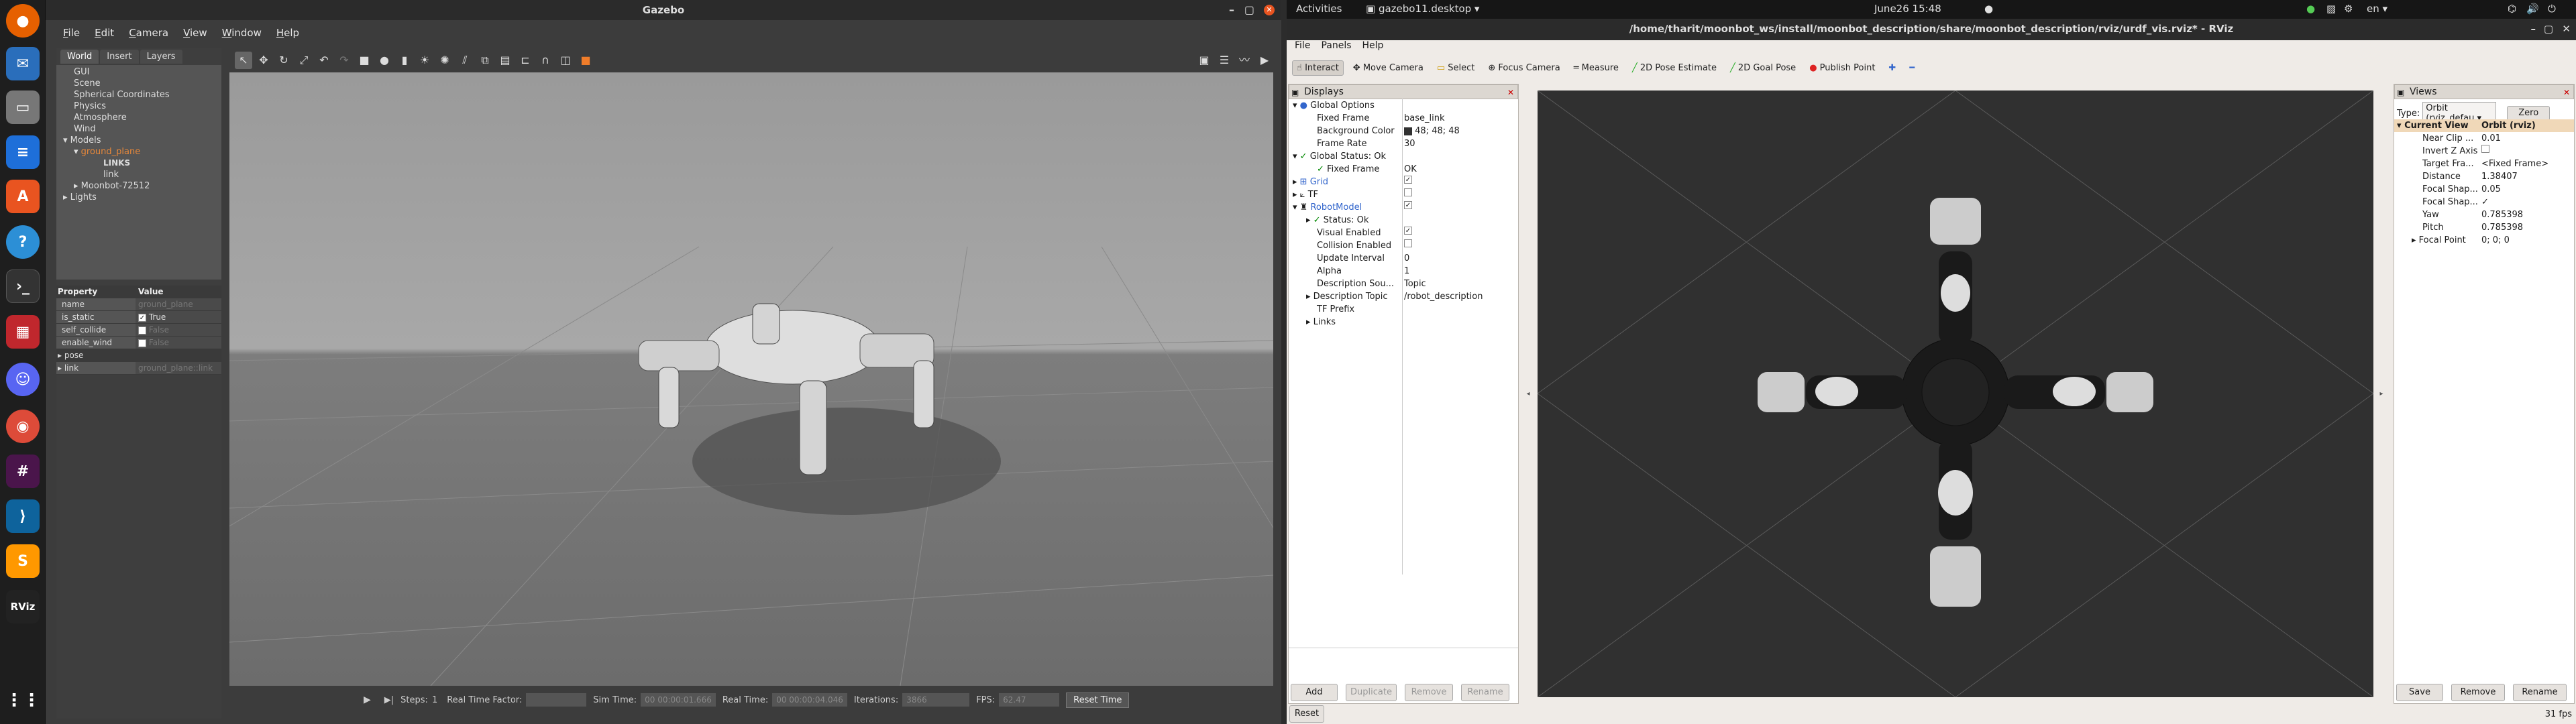 The image size is (2576, 724). I want to click on prop-row: name ground_plane, so click(138, 304).